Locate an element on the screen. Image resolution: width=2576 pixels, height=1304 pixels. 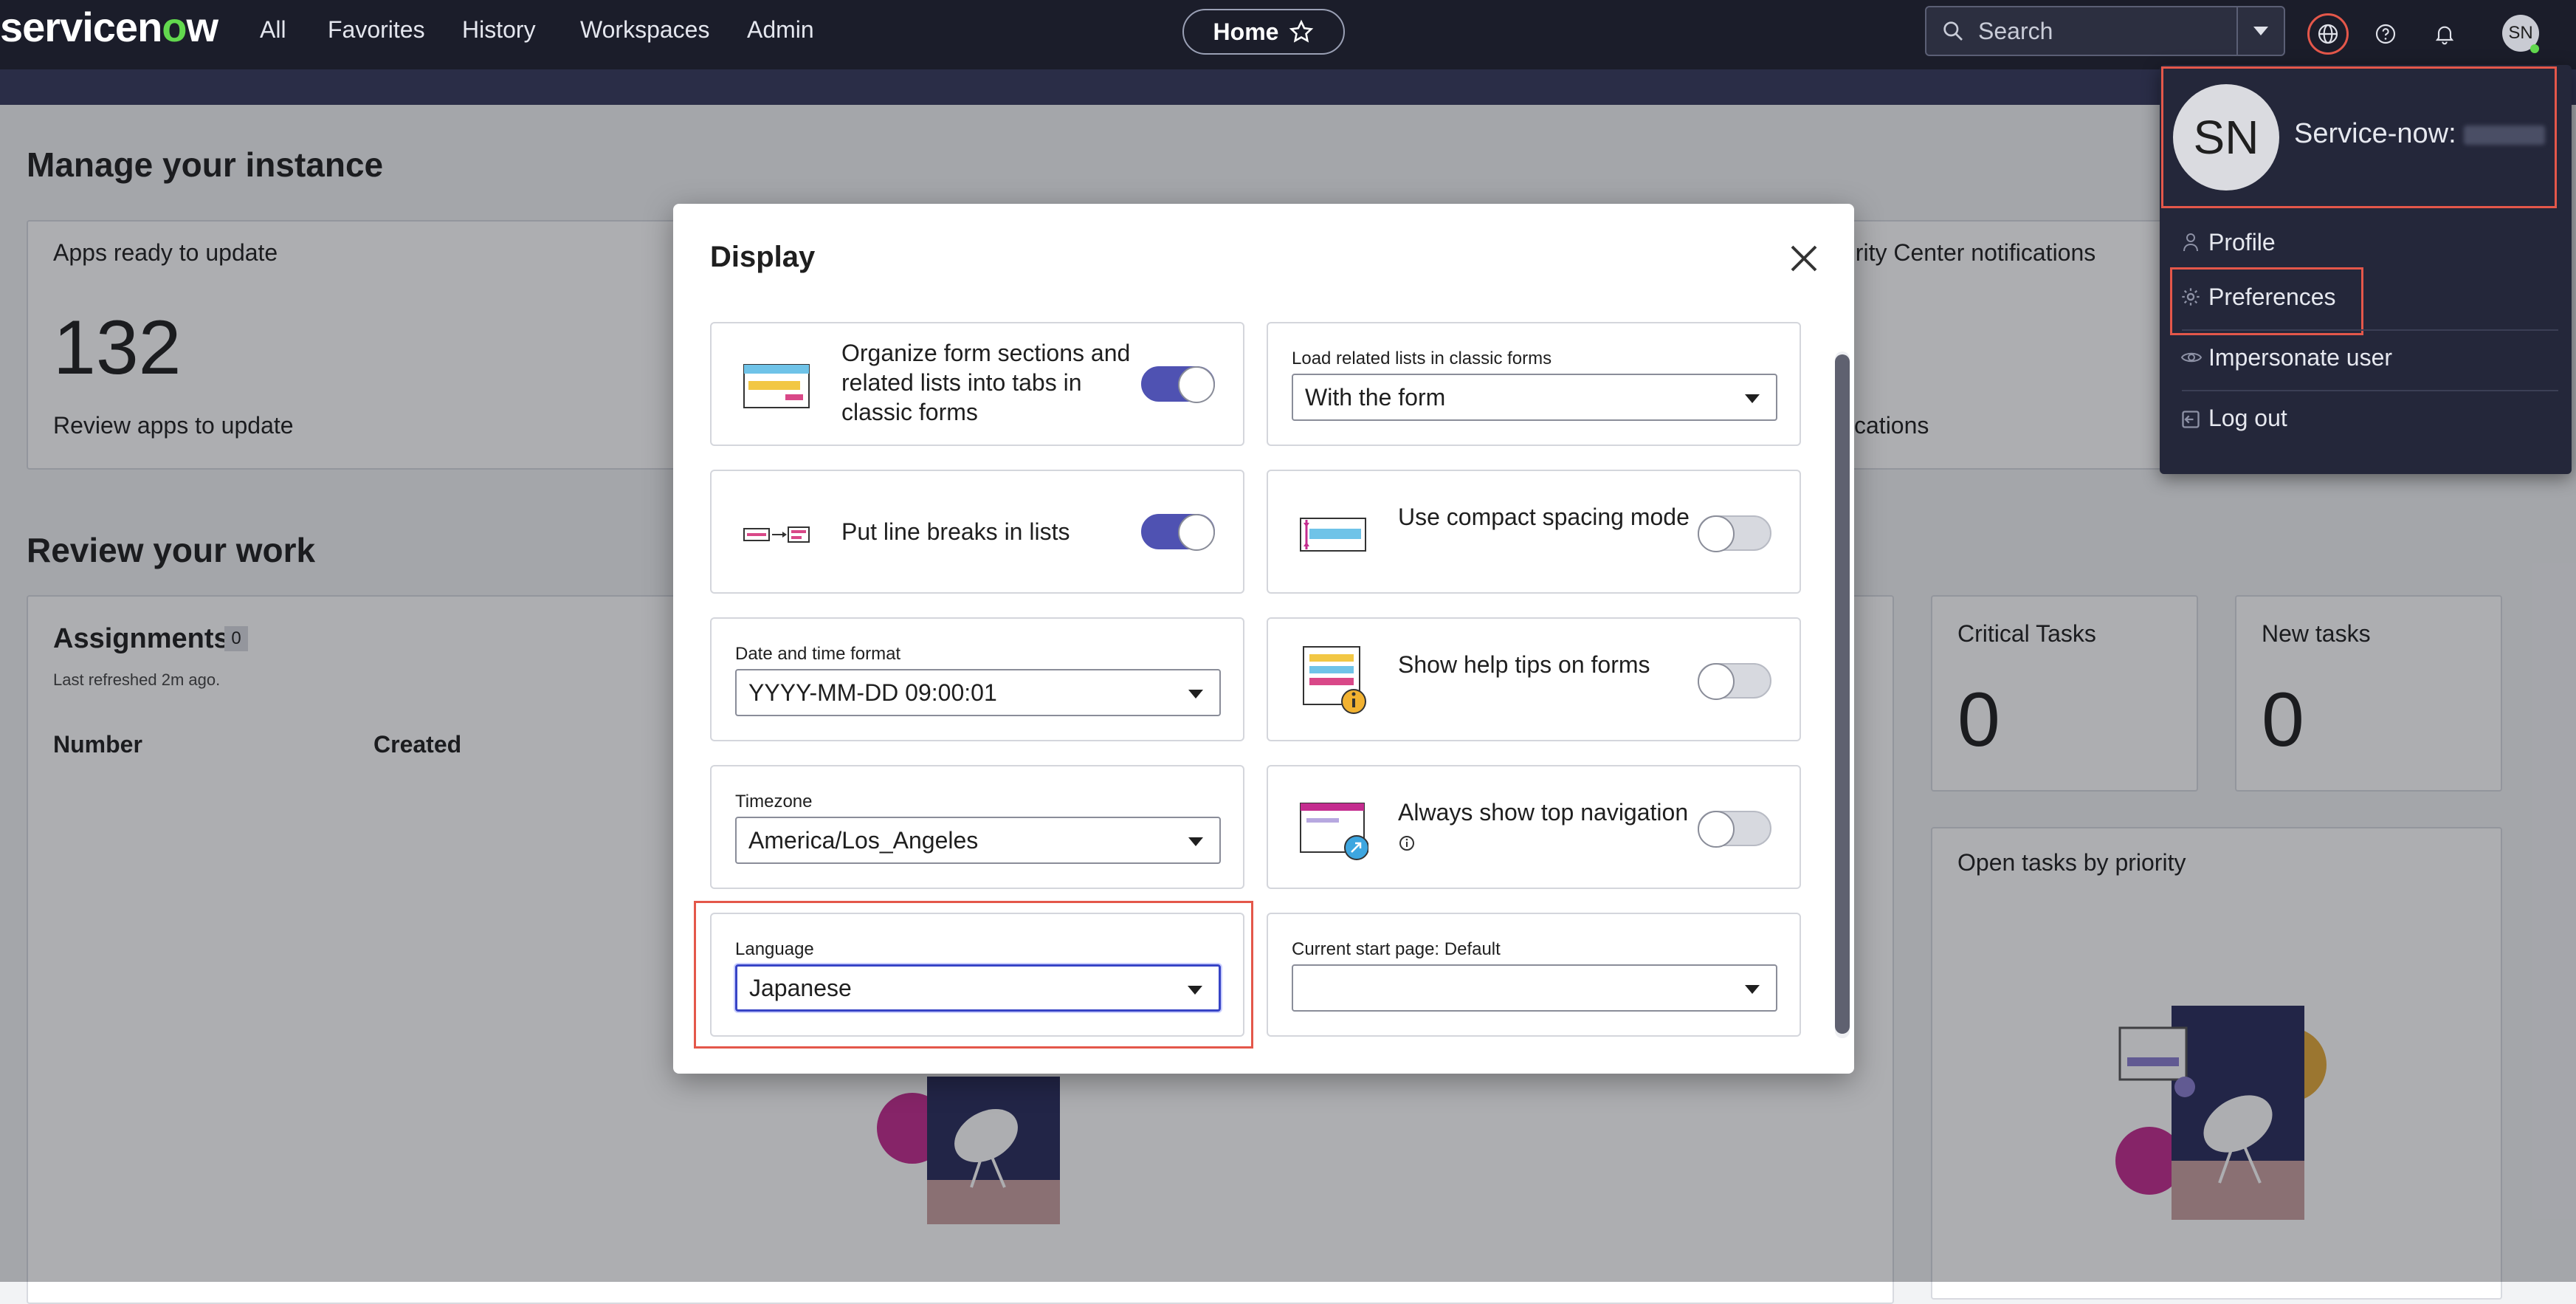
timezone-setting: Timezone America/Los_Angeles is located at coordinates (977, 827).